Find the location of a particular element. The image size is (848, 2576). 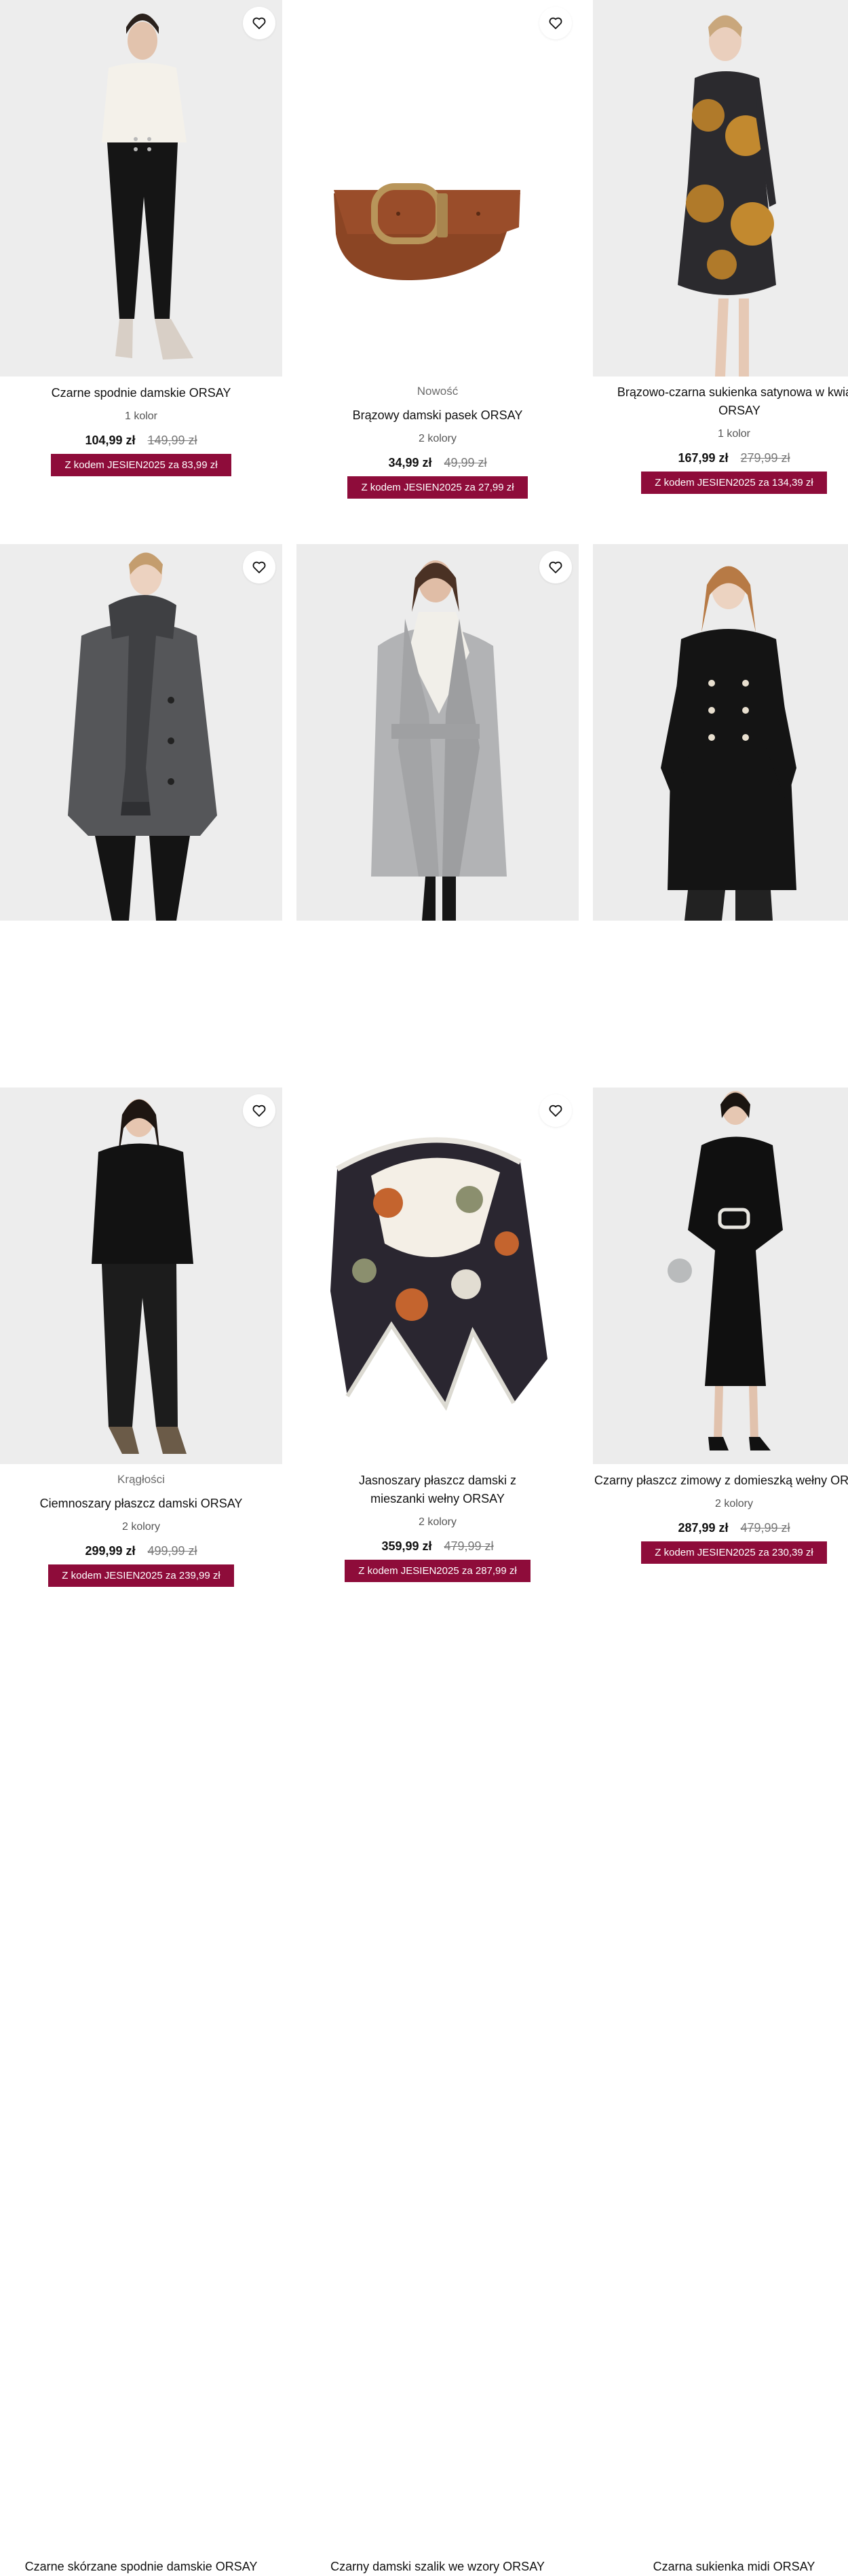

promo-code-badge: Z kodem JESIEN2025 za 230,39 zł is located at coordinates (734, 1552).